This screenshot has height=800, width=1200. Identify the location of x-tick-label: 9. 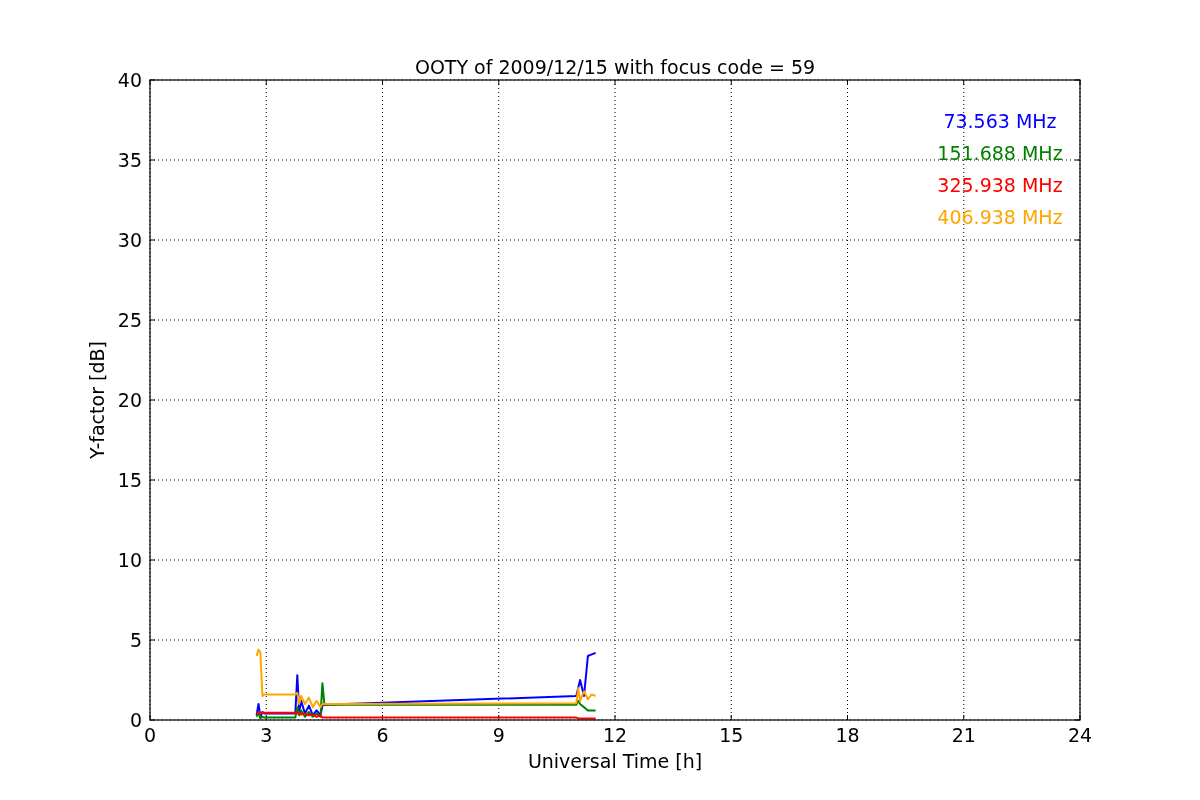
(498, 735).